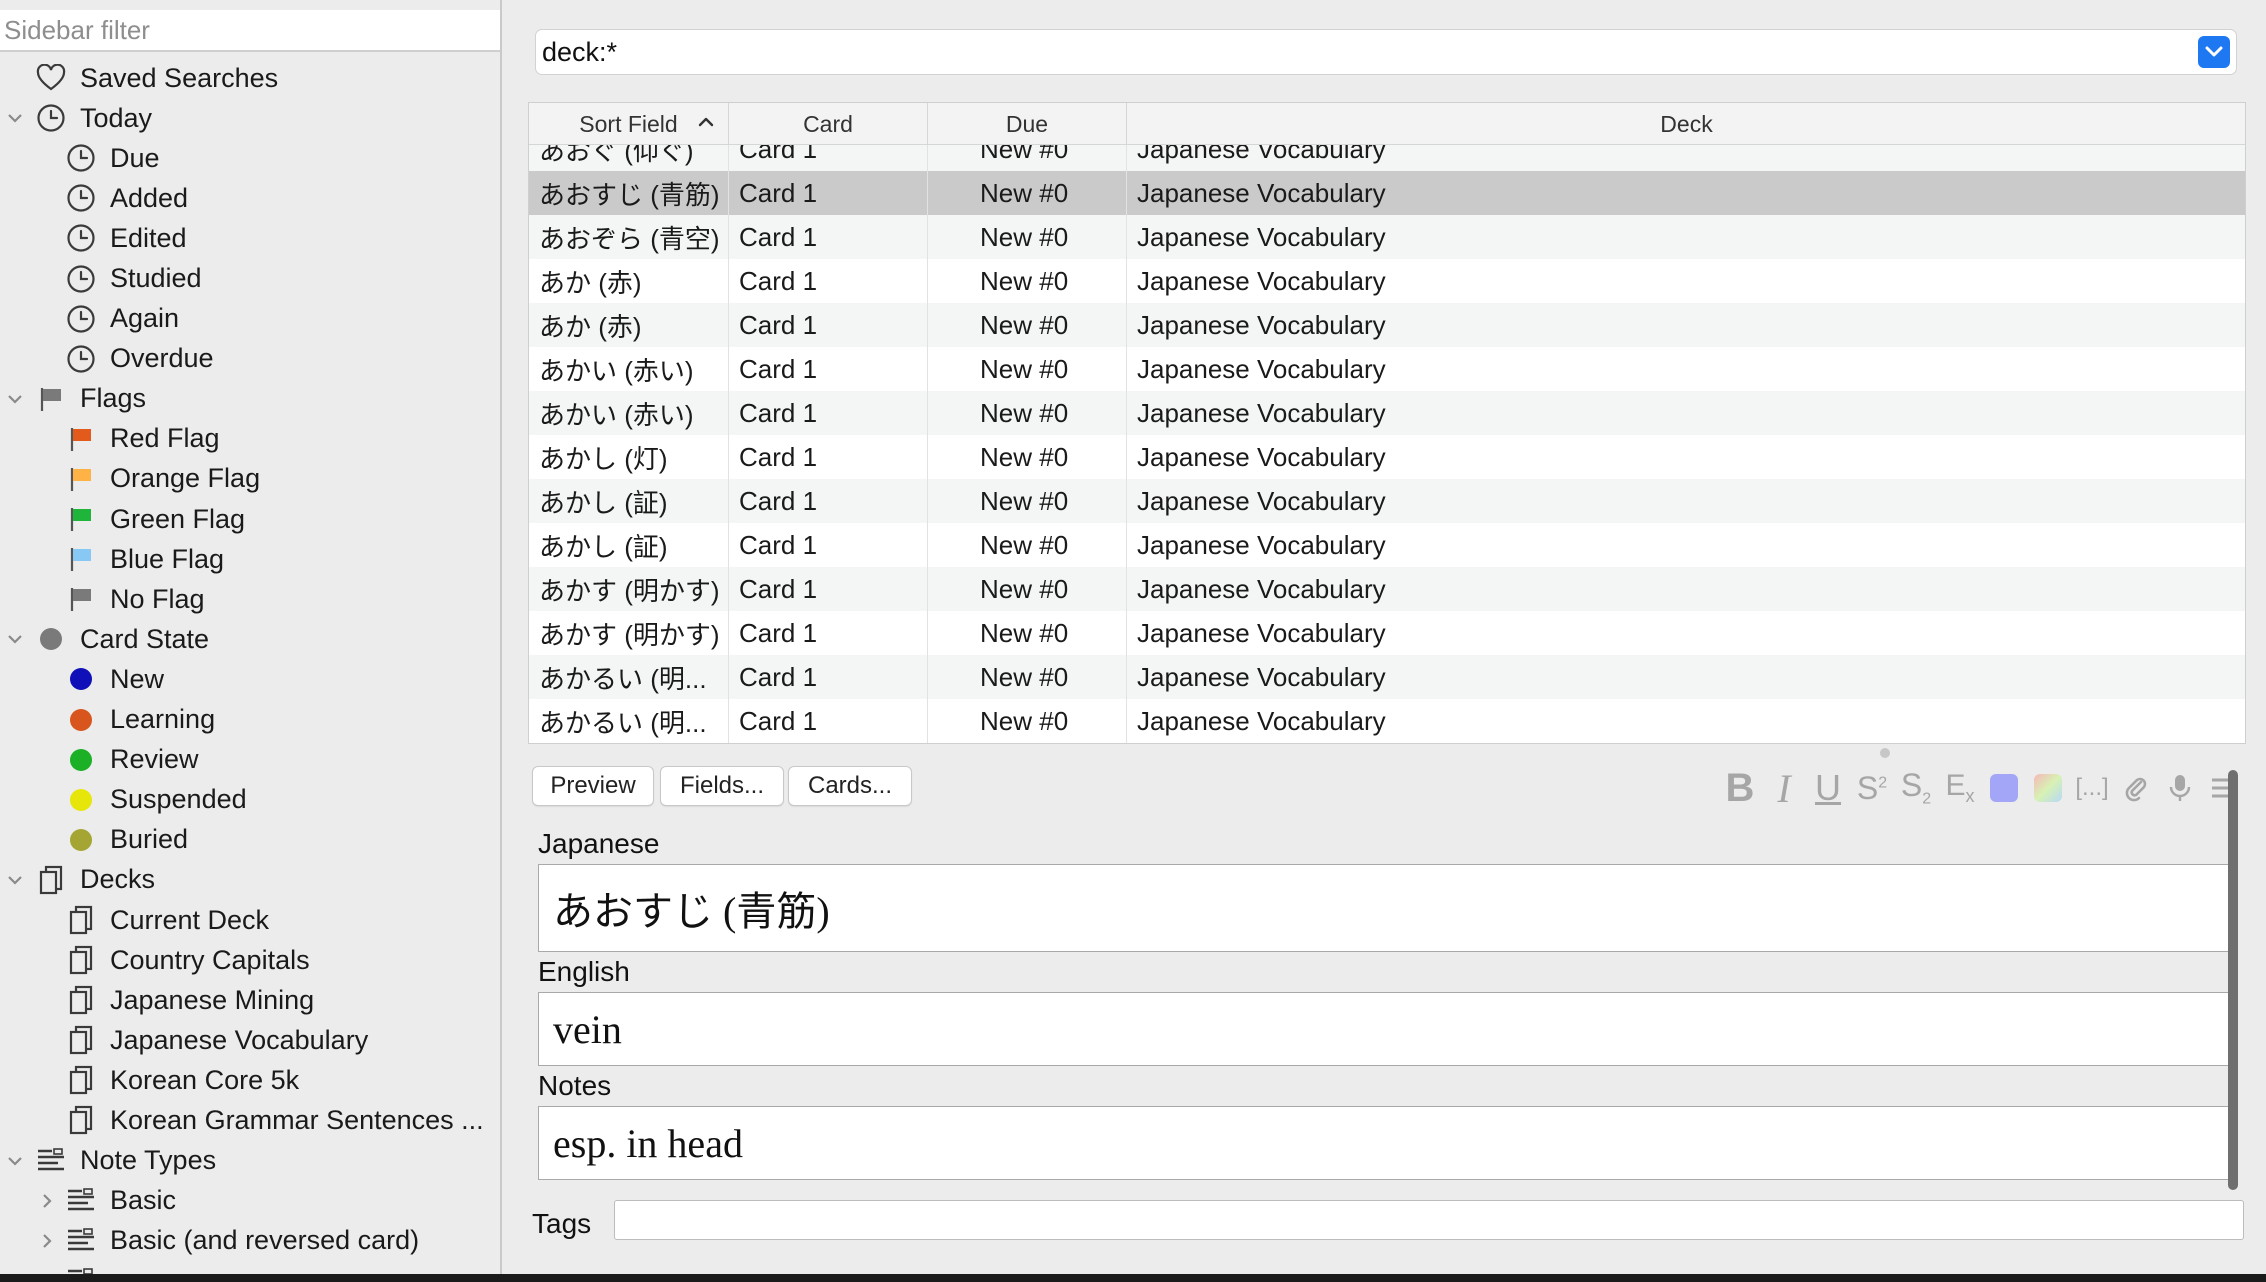 This screenshot has height=1282, width=2266. I want to click on cloze-icon: [...], so click(2092, 788).